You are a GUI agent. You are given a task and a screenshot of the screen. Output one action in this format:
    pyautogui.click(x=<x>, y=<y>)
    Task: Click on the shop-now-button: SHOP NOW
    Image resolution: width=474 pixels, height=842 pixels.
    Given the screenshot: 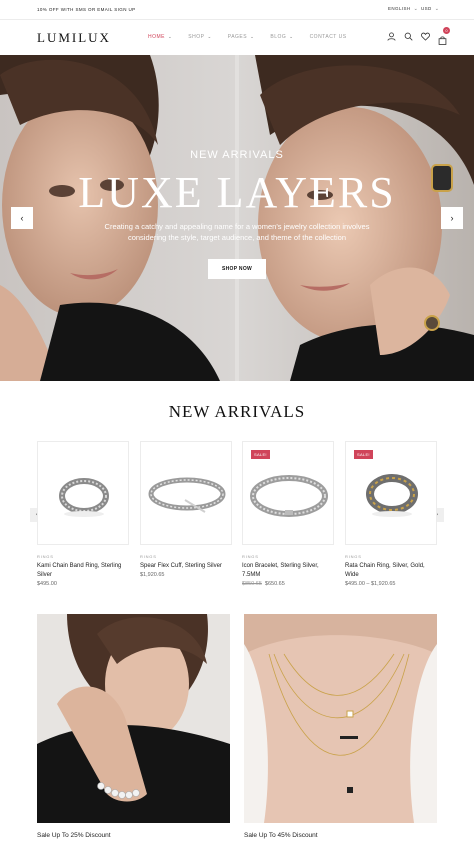 What is the action you would take?
    pyautogui.click(x=237, y=269)
    